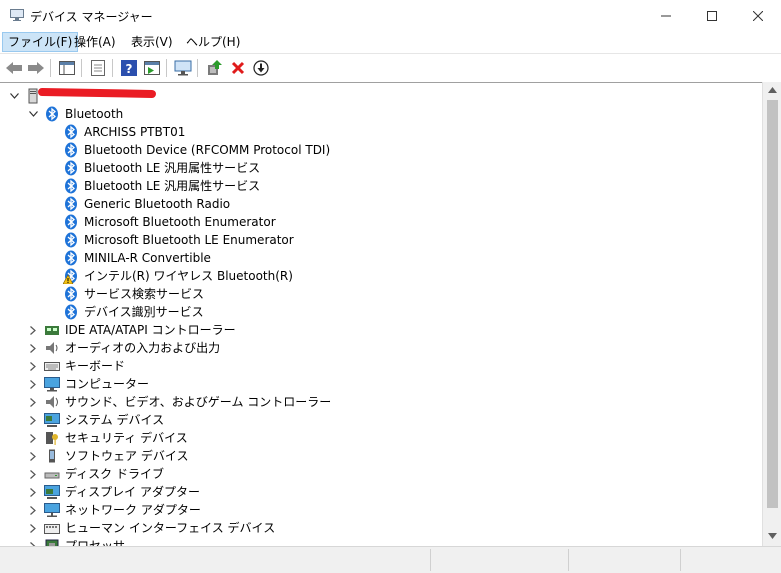 This screenshot has height=573, width=781. I want to click on tree-device-item: ARCHISS PTBT01, so click(381, 132).